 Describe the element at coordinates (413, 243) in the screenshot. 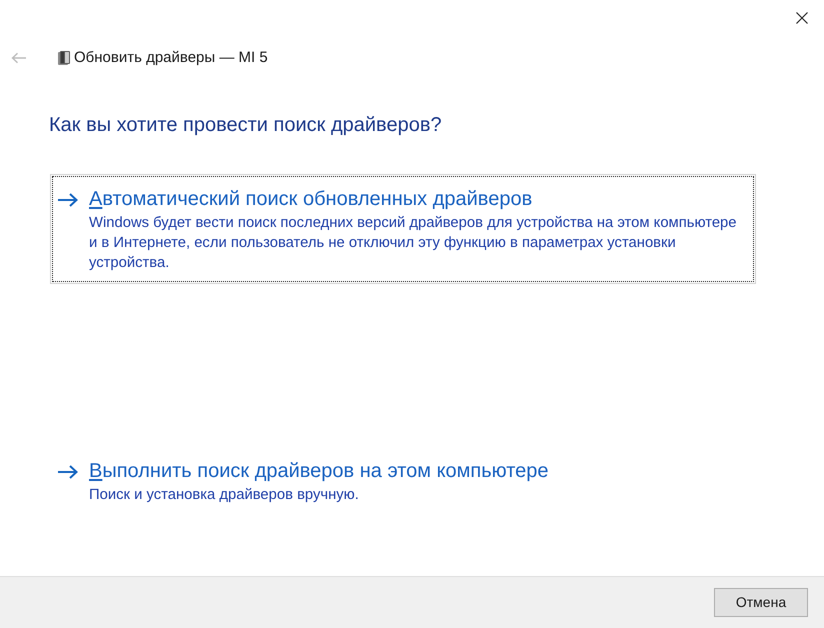

I see `option-description: Windows будет вести поиск последних версий драйверов для устройства на этом компьютере и в Интернете, если пользователь не отключил эту функцию в параметрах установки устройства.` at that location.